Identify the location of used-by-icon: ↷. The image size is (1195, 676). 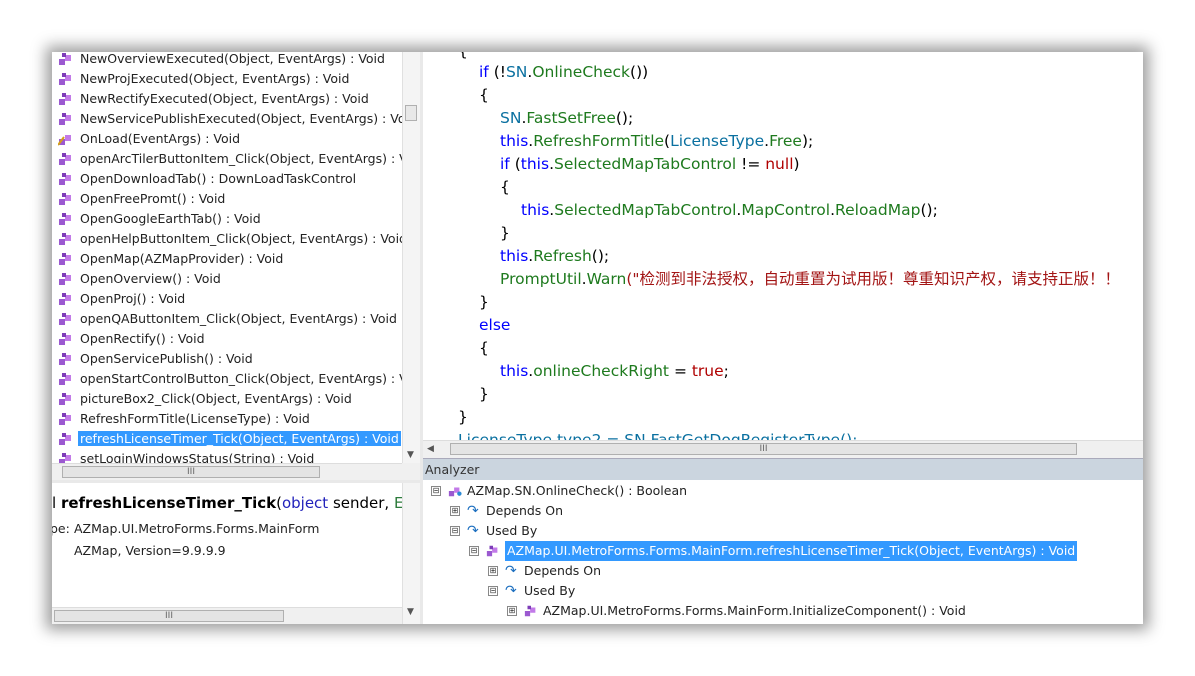
(473, 531).